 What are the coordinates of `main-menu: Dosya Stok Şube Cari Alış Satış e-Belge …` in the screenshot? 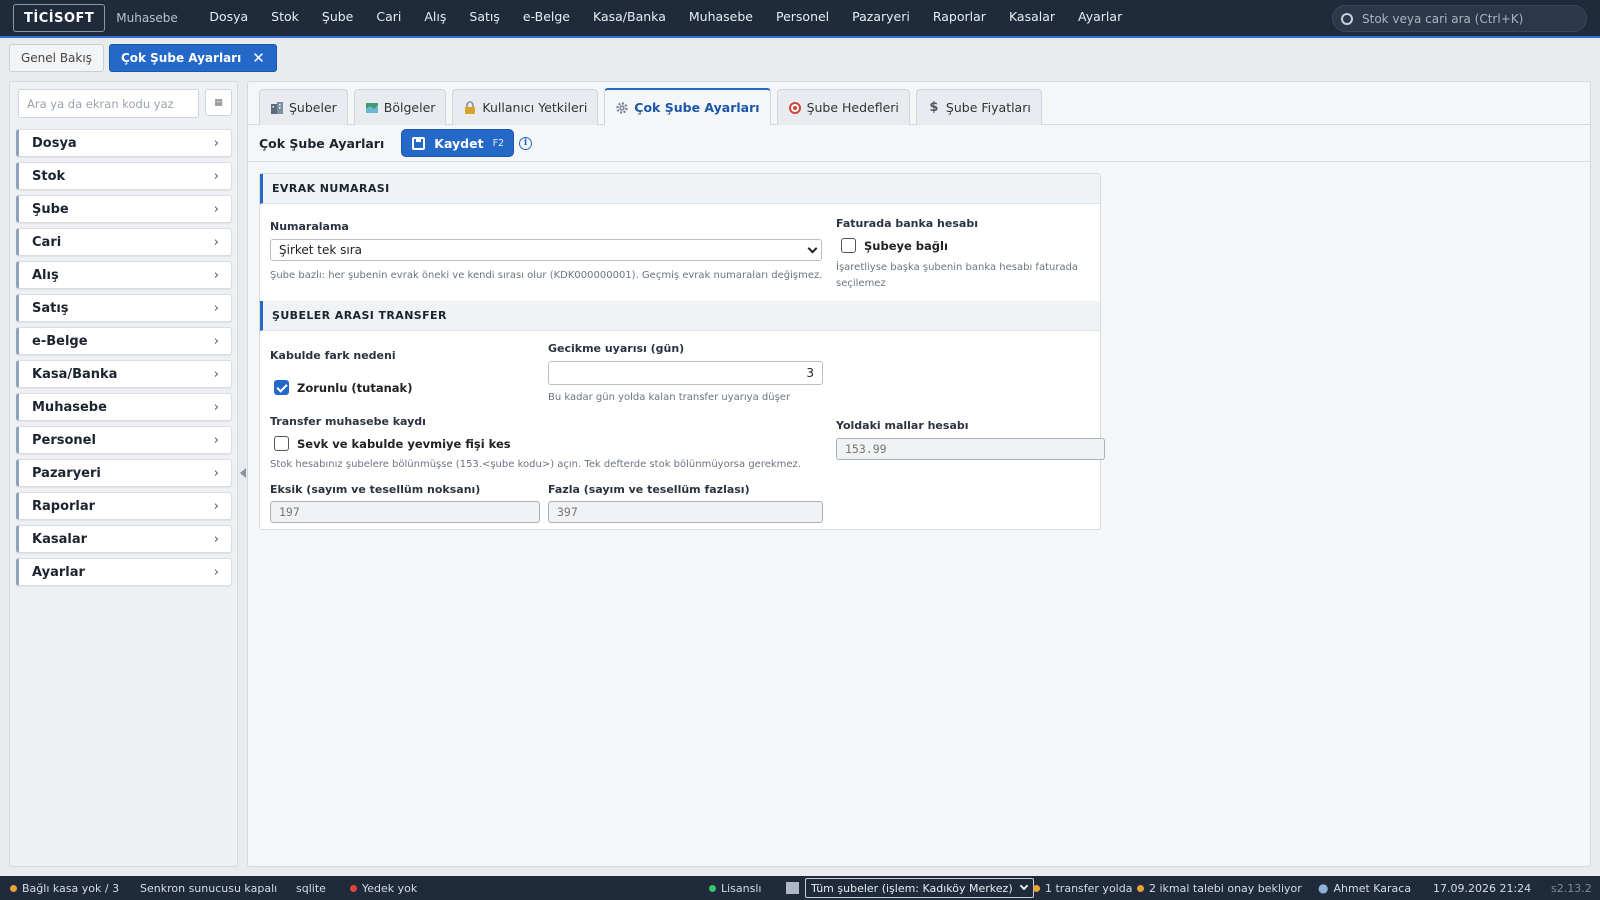 It's located at (666, 18).